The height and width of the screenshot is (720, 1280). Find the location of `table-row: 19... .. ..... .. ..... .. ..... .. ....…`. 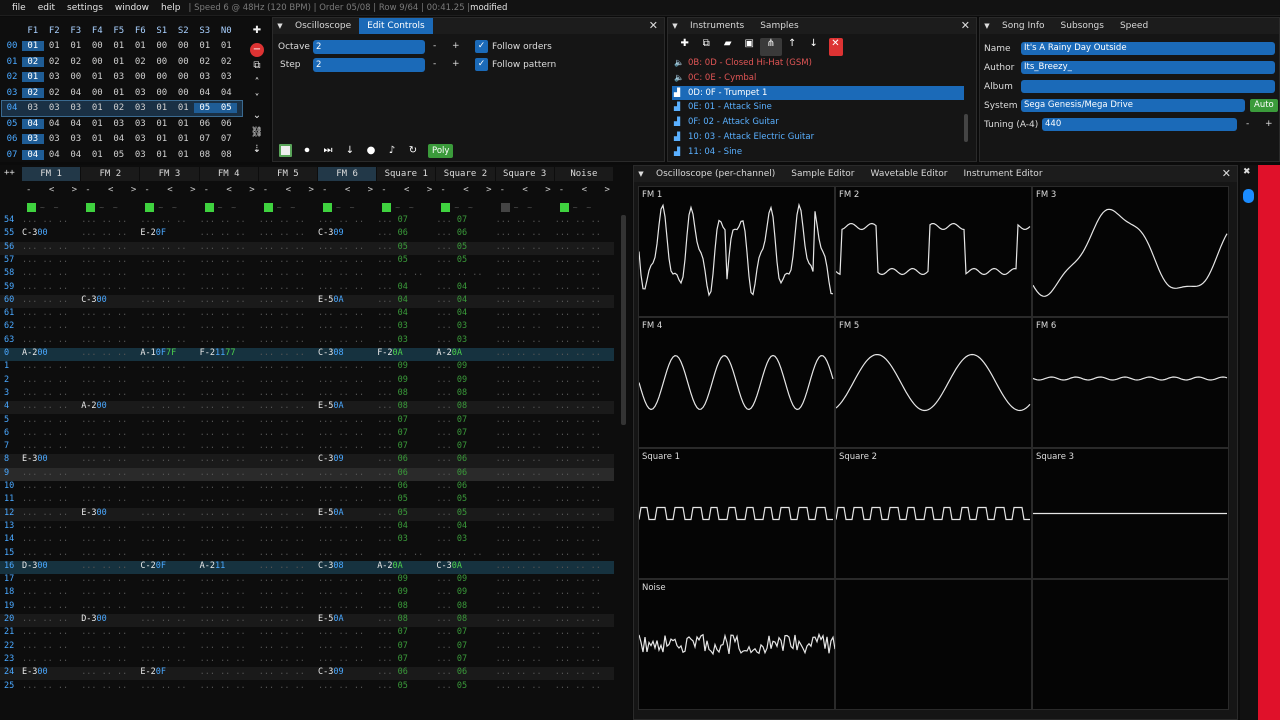

table-row: 19... .. ..... .. ..... .. ..... .. ....… is located at coordinates (307, 607).